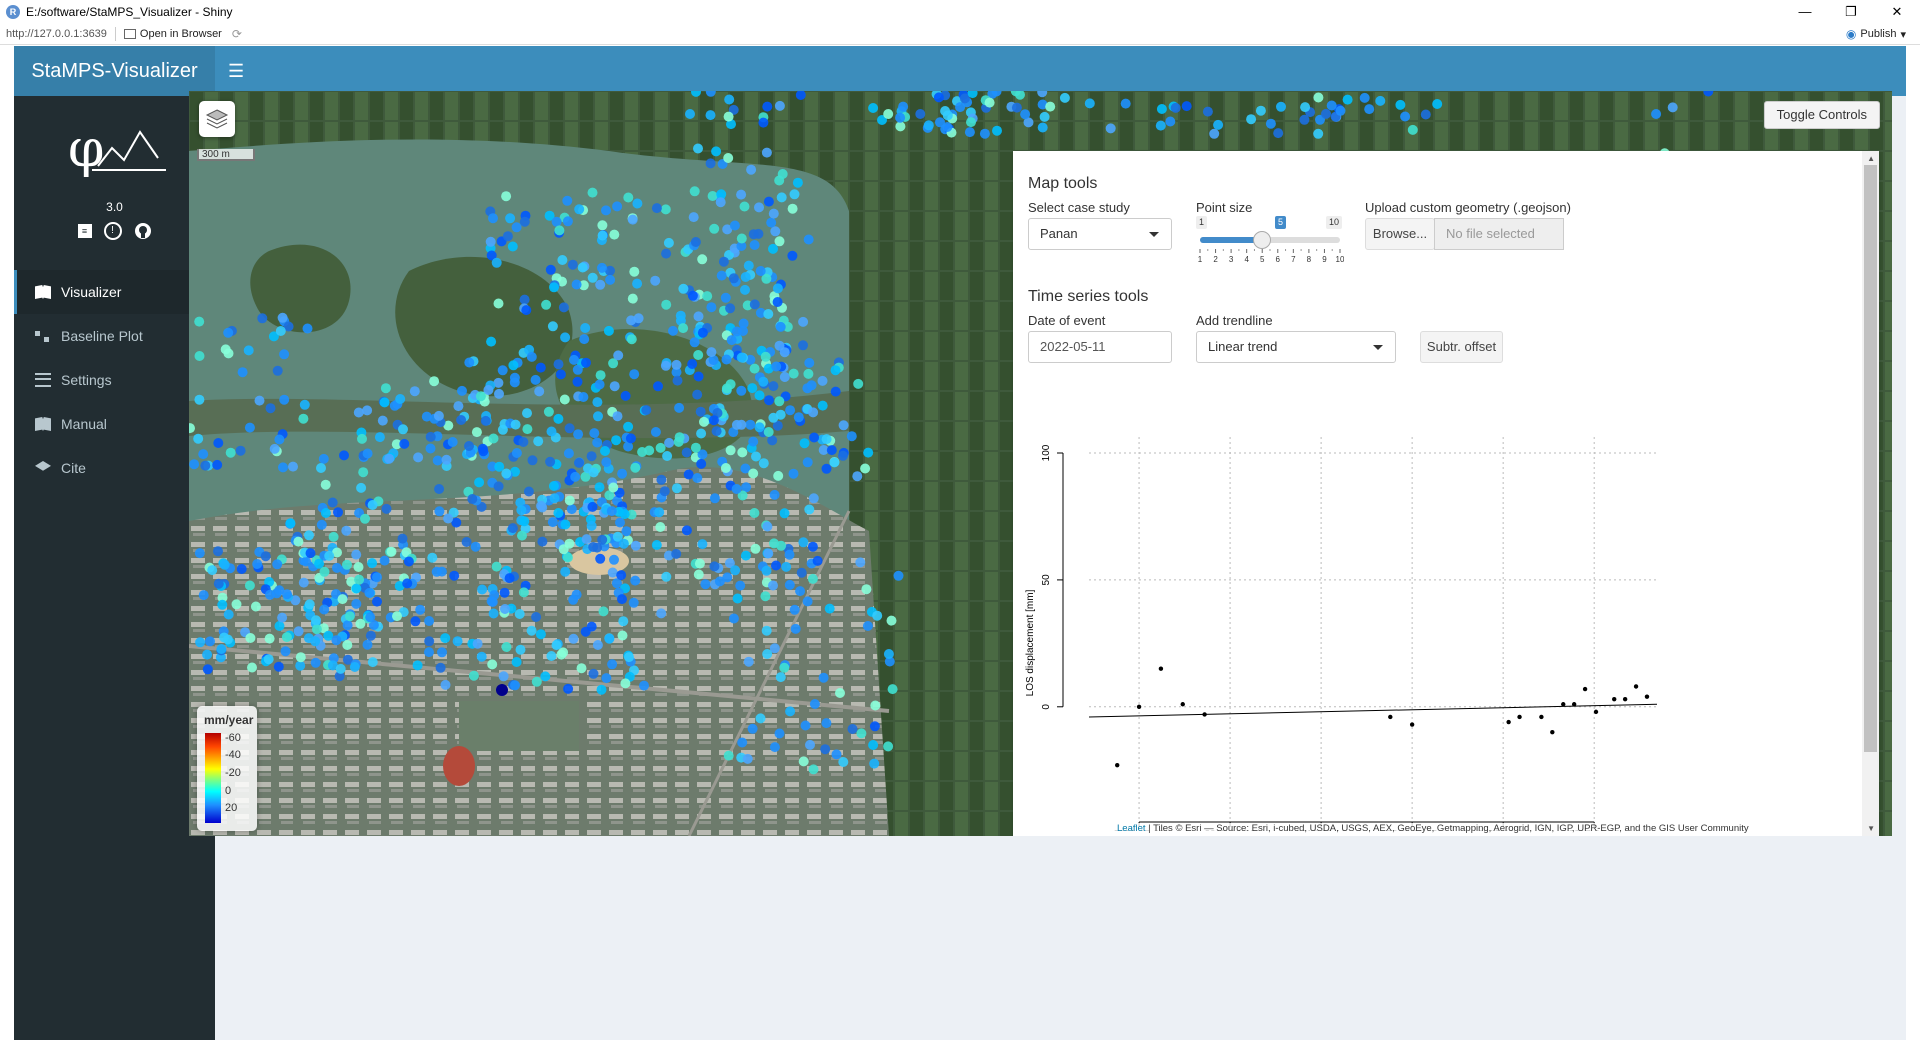 The height and width of the screenshot is (1040, 1920). What do you see at coordinates (1851, 11) in the screenshot?
I see `maximize-icon: ❐` at bounding box center [1851, 11].